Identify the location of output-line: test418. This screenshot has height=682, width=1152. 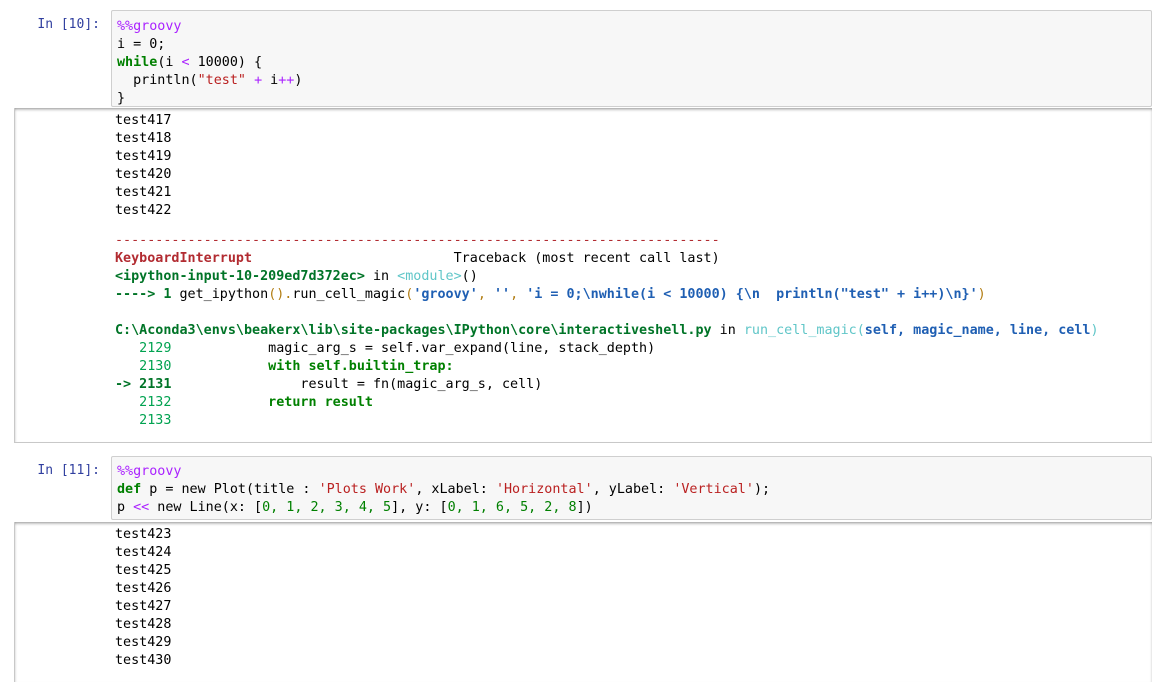
(143, 138).